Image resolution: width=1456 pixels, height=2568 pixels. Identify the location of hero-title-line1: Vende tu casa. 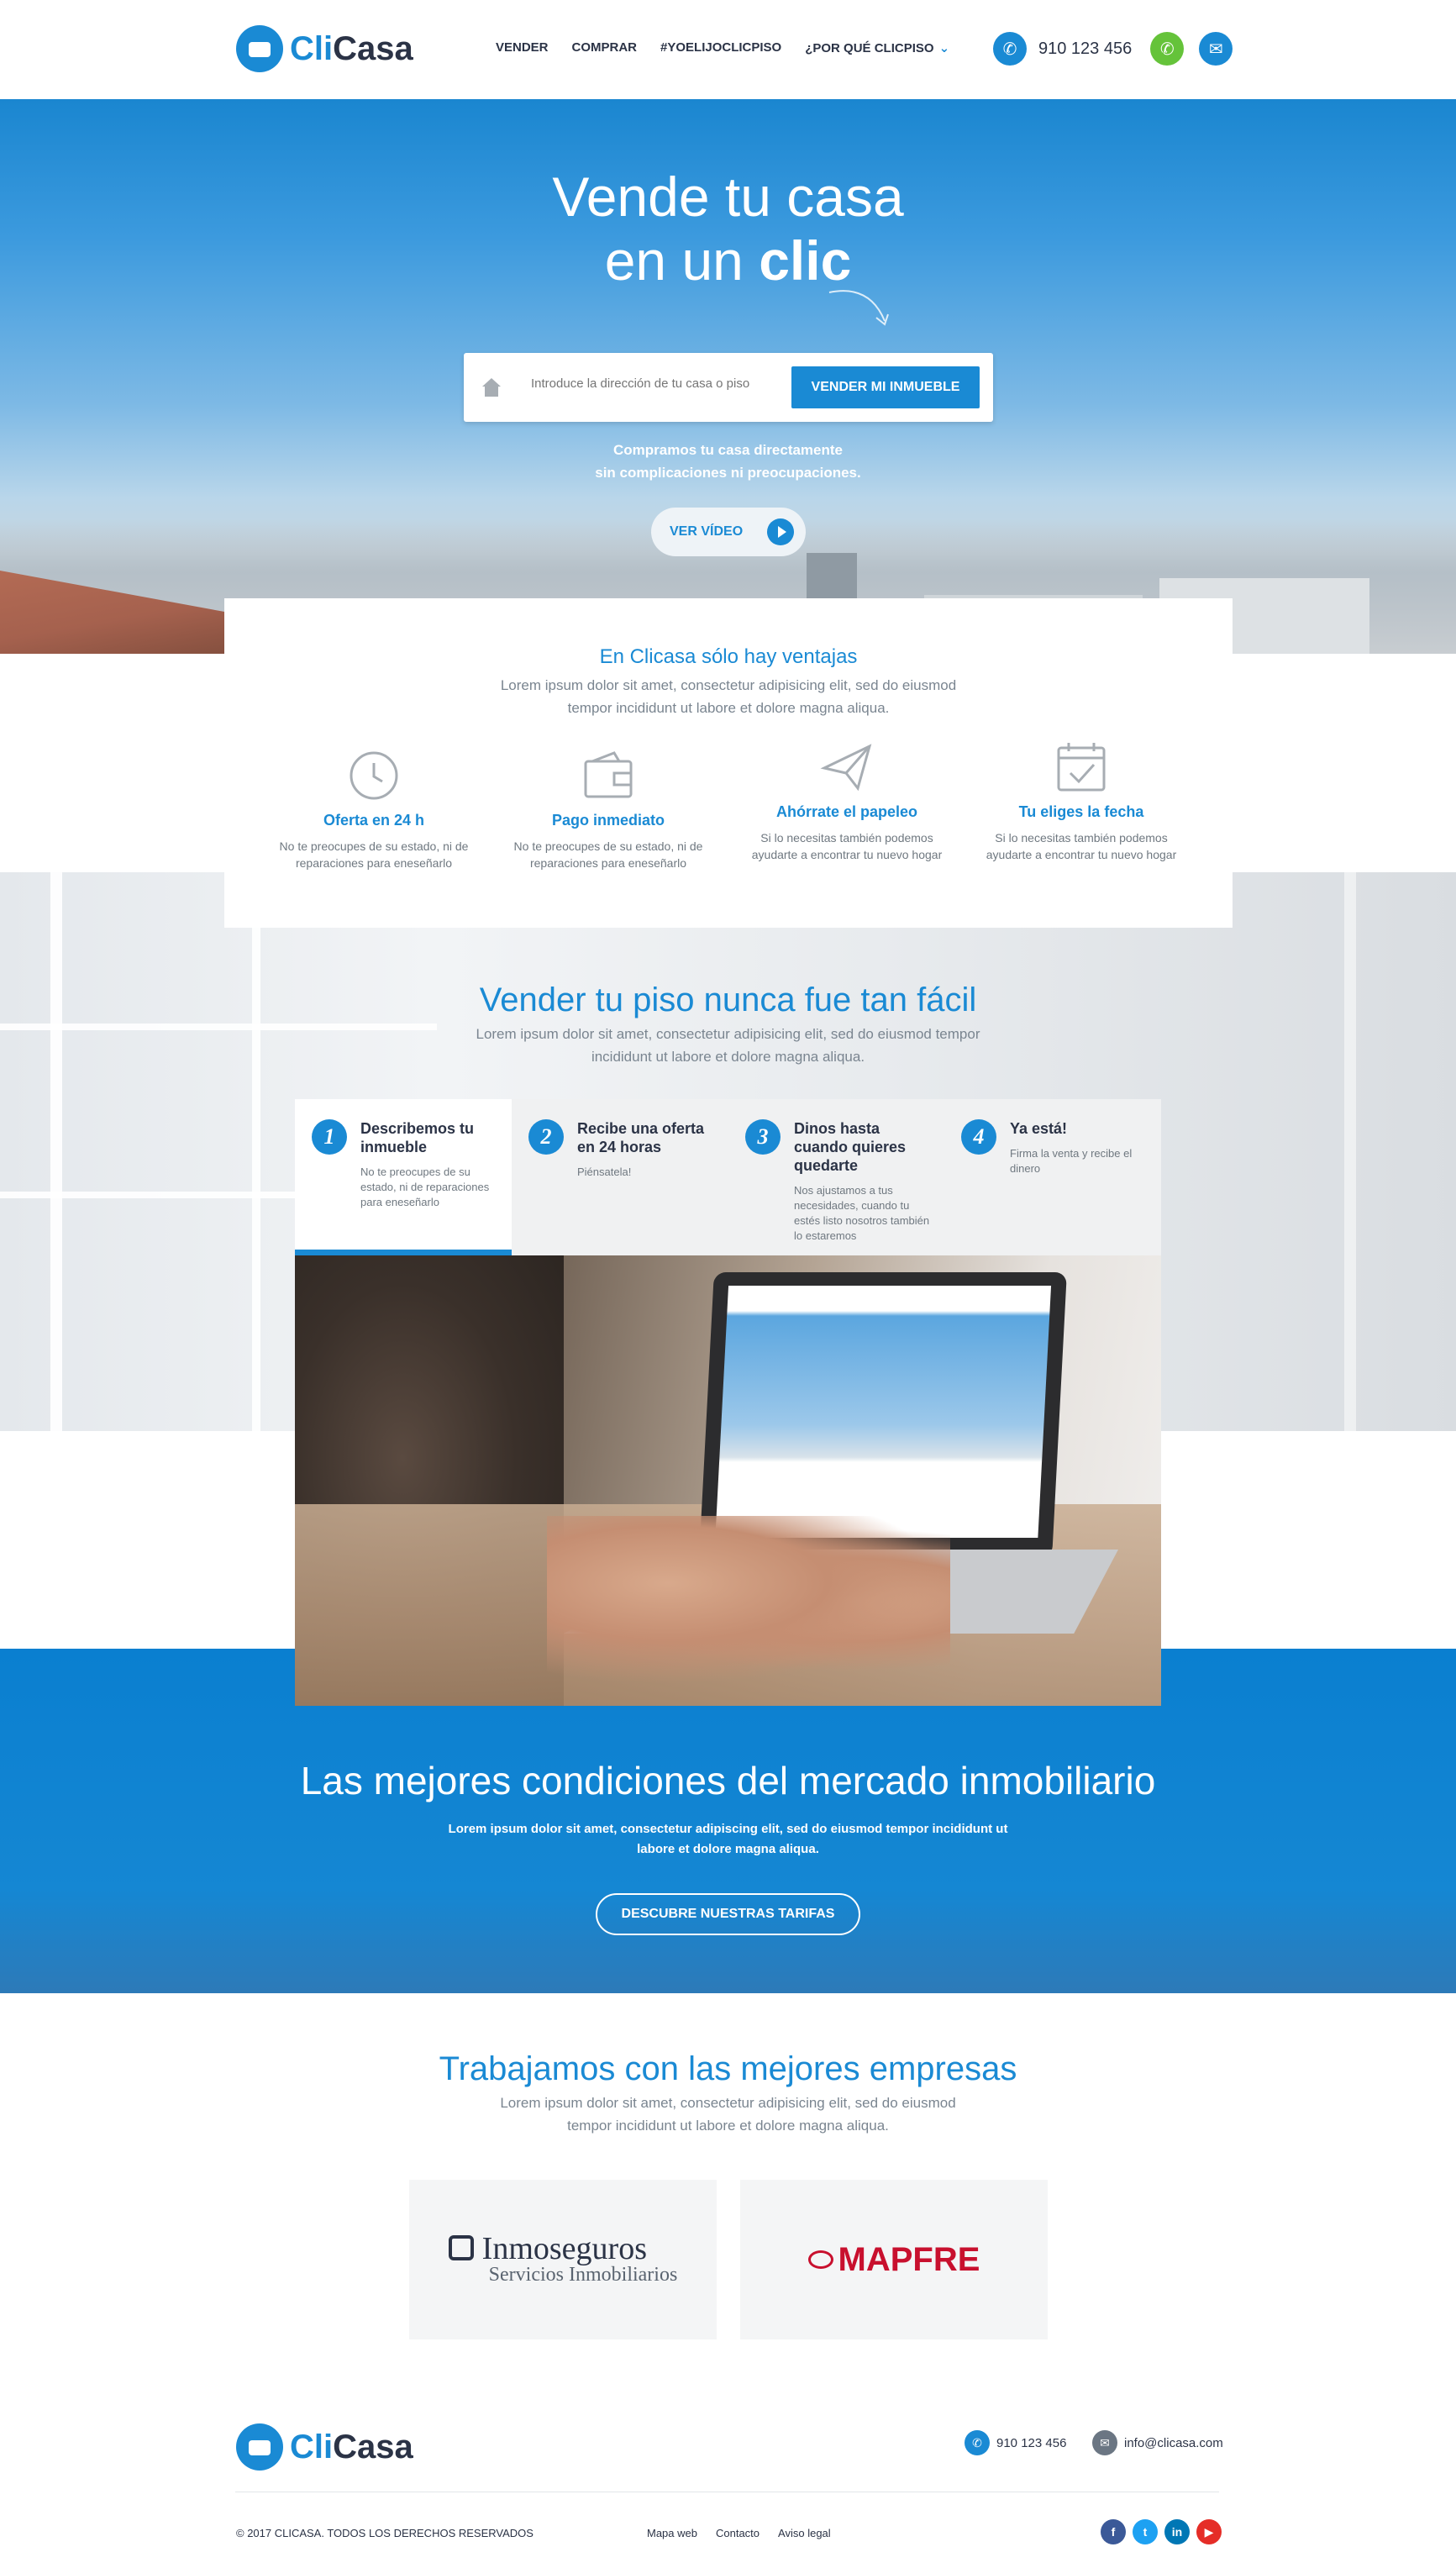
(728, 197).